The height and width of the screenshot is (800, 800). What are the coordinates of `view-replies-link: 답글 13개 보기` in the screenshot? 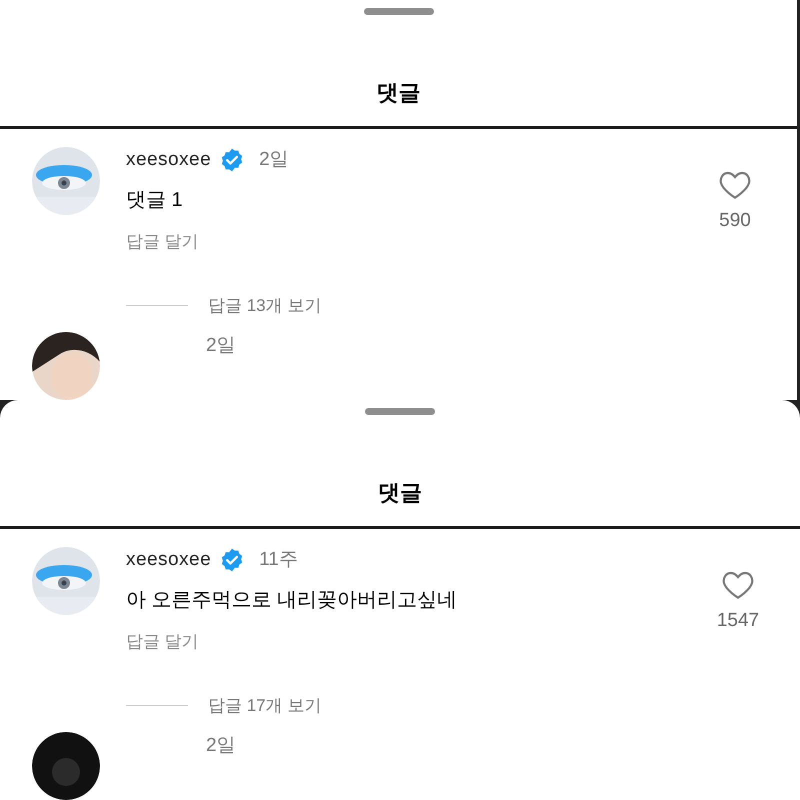 It's located at (265, 305).